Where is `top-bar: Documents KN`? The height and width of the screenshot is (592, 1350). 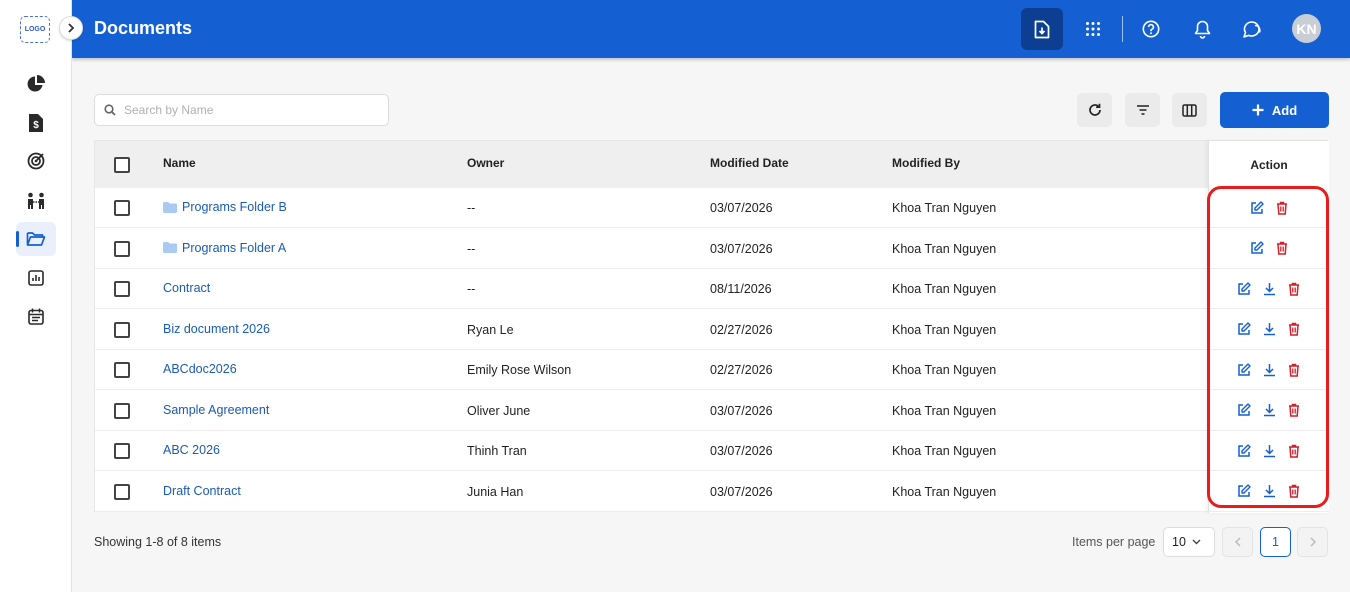
top-bar: Documents KN is located at coordinates (711, 29).